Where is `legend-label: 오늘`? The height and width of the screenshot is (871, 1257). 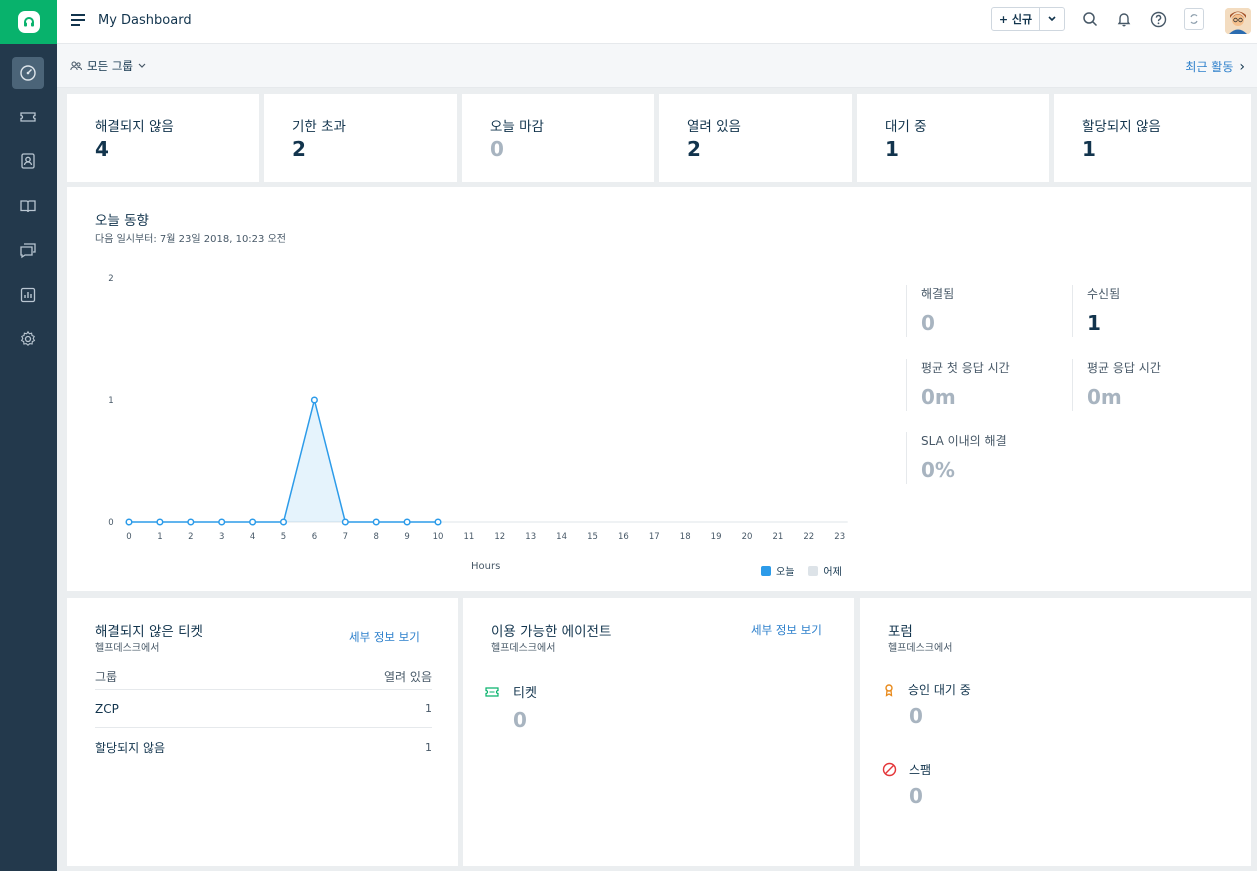 legend-label: 오늘 is located at coordinates (785, 572).